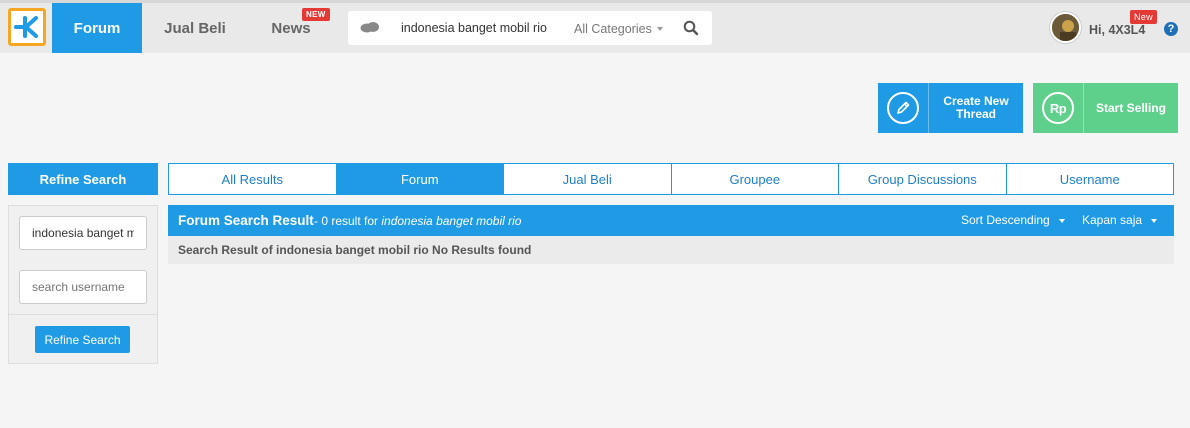 The width and height of the screenshot is (1190, 428). What do you see at coordinates (83, 233) in the screenshot?
I see `refine-query-input` at bounding box center [83, 233].